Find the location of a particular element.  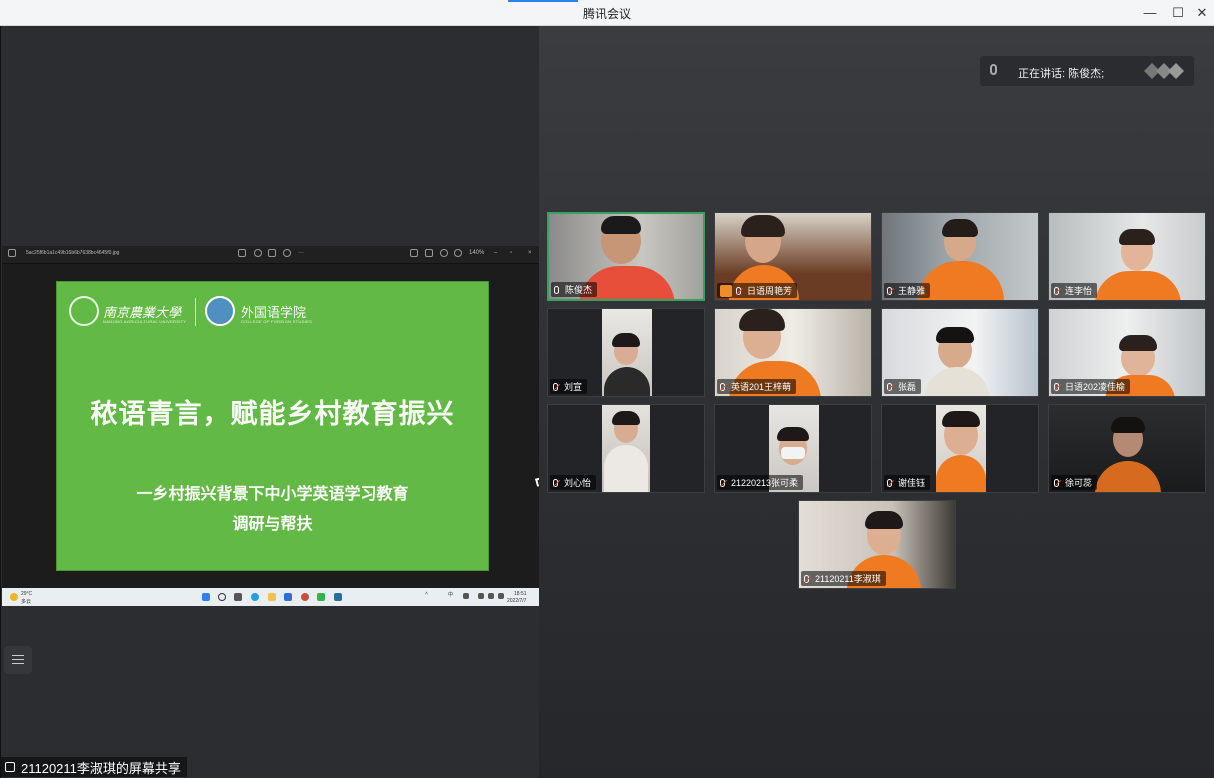

participant-label: 刘宣 is located at coordinates (569, 386).